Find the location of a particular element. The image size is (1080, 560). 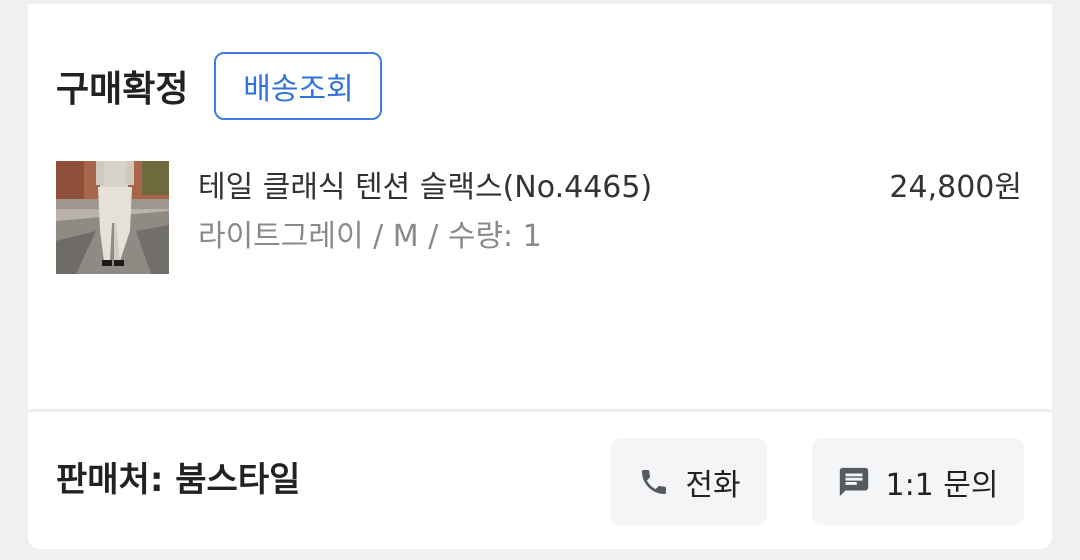

track-delivery-button: 배송조회 is located at coordinates (298, 86).